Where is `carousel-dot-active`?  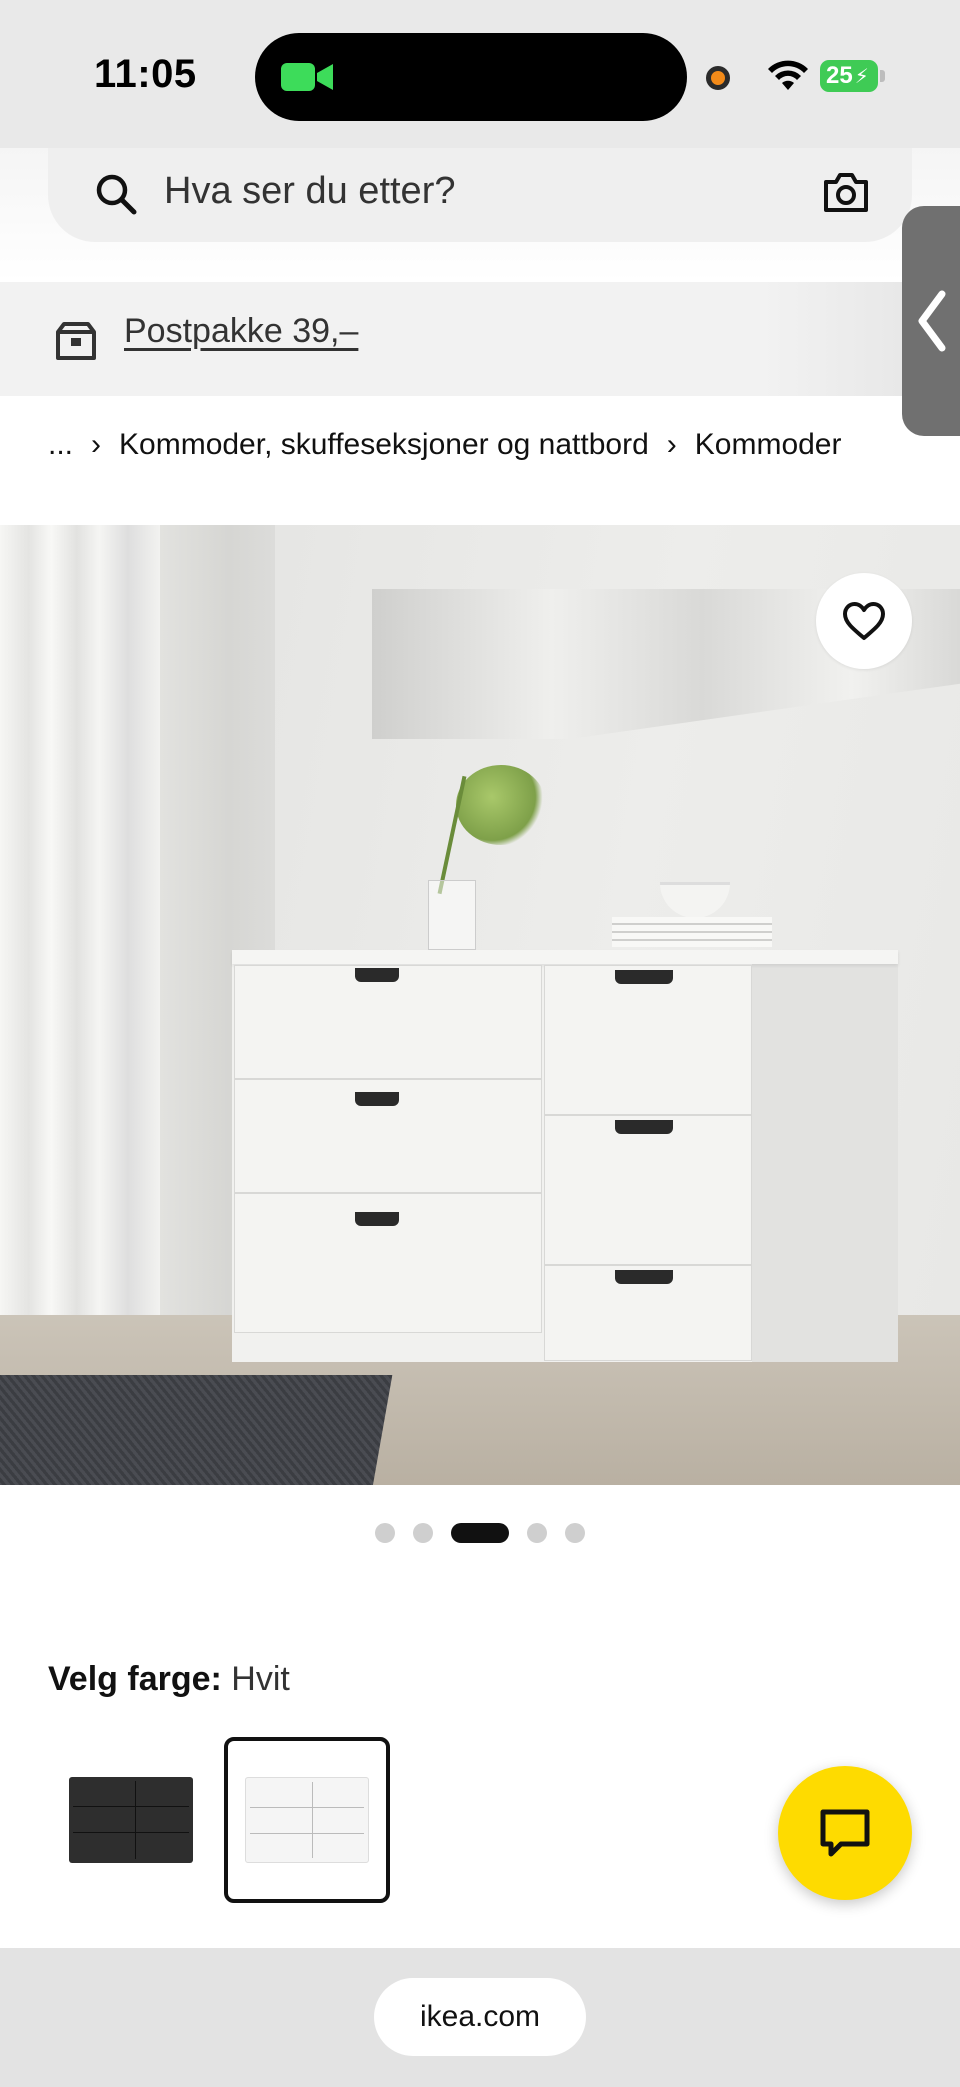
carousel-dot-active is located at coordinates (480, 1533).